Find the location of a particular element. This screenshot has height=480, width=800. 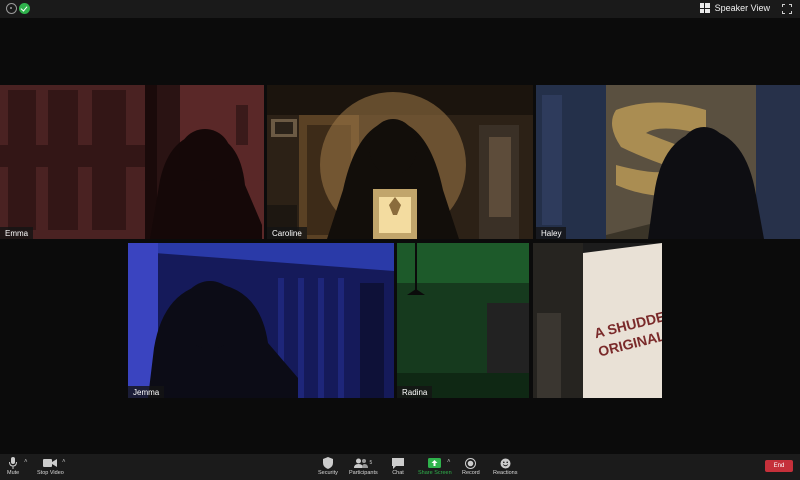

video-tile-haley: Haley is located at coordinates (668, 162).